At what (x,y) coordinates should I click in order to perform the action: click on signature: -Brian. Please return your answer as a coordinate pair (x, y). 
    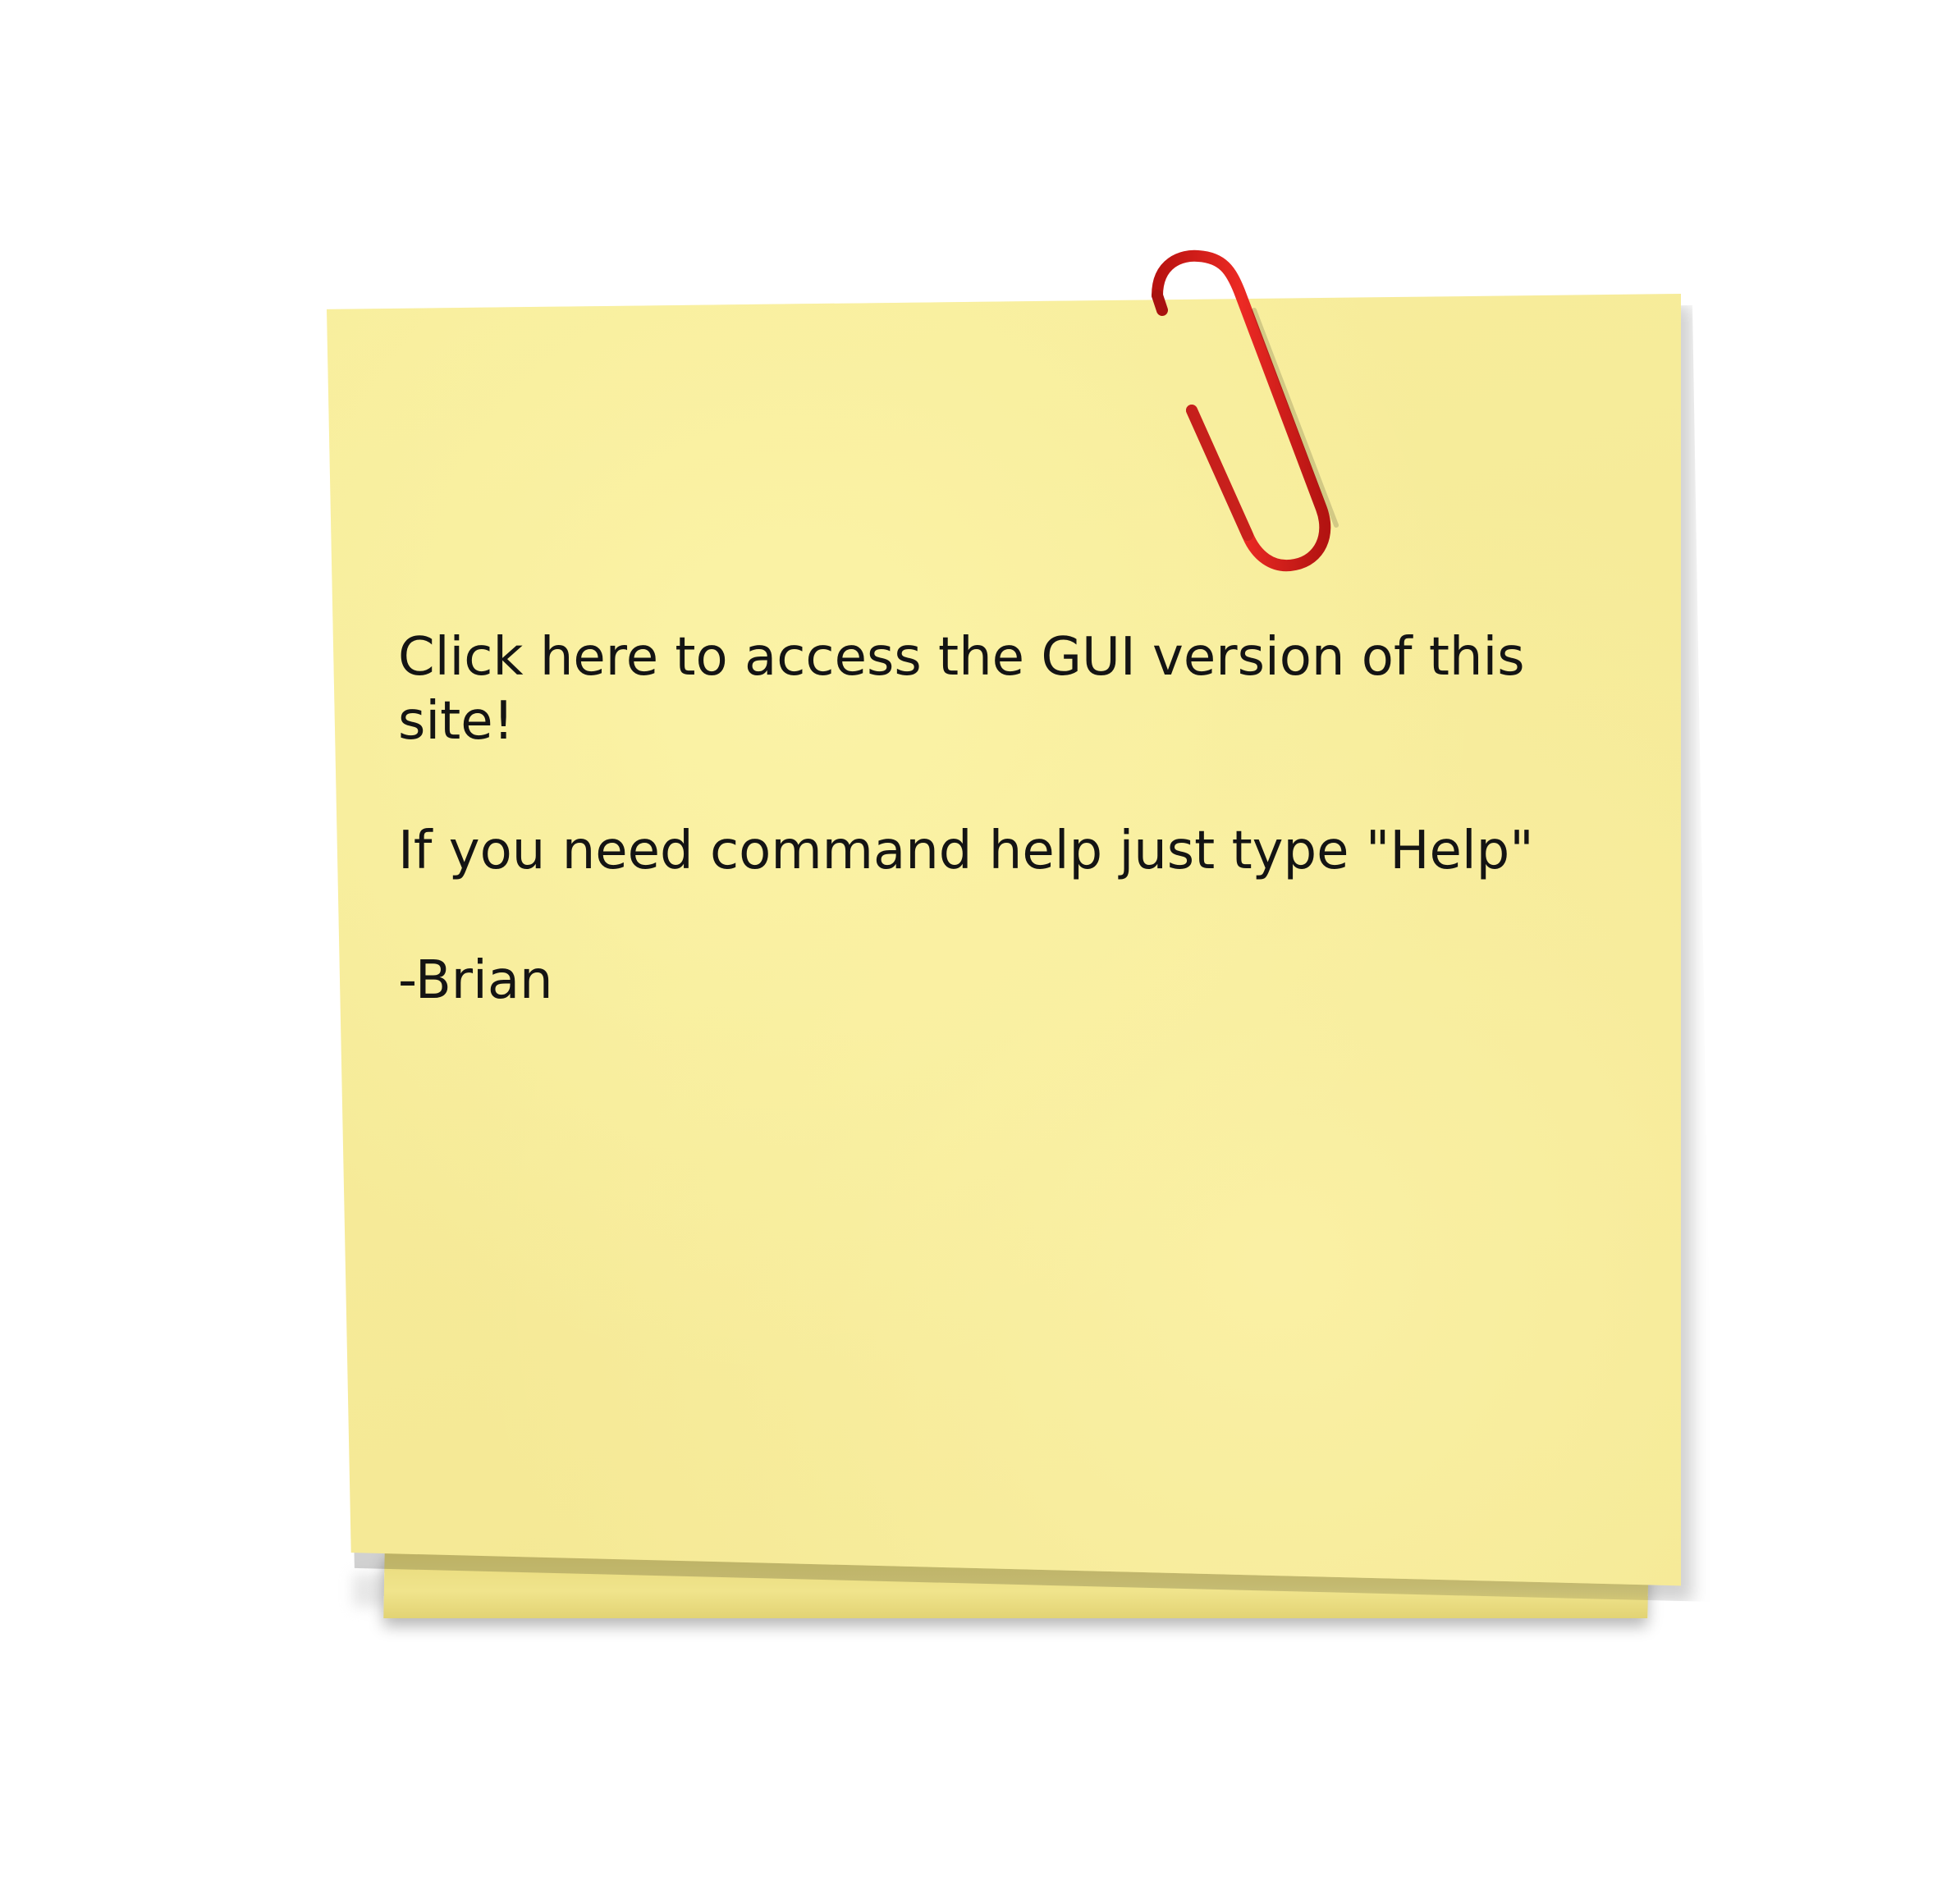
    Looking at the image, I should click on (475, 981).